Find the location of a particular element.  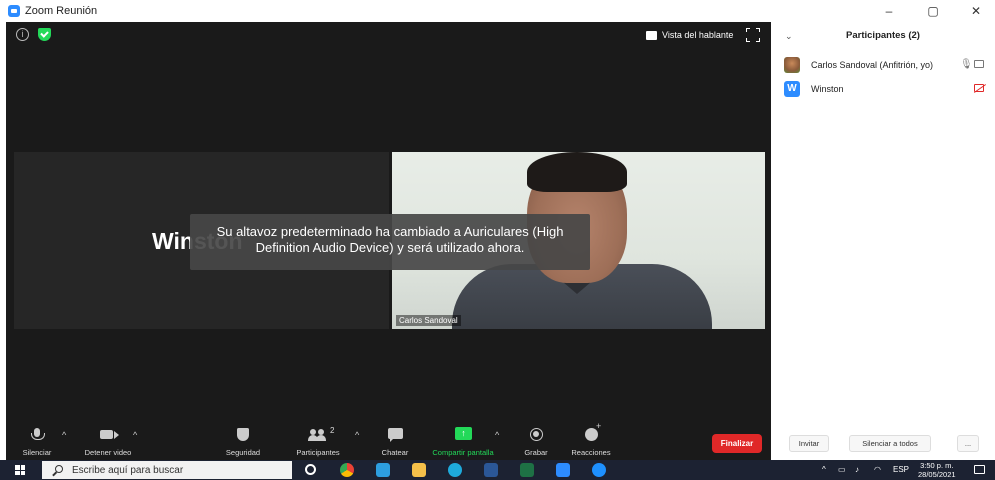

taskbar-clock: 3:50 p. m. 28/05/2021 is located at coordinates (937, 470).